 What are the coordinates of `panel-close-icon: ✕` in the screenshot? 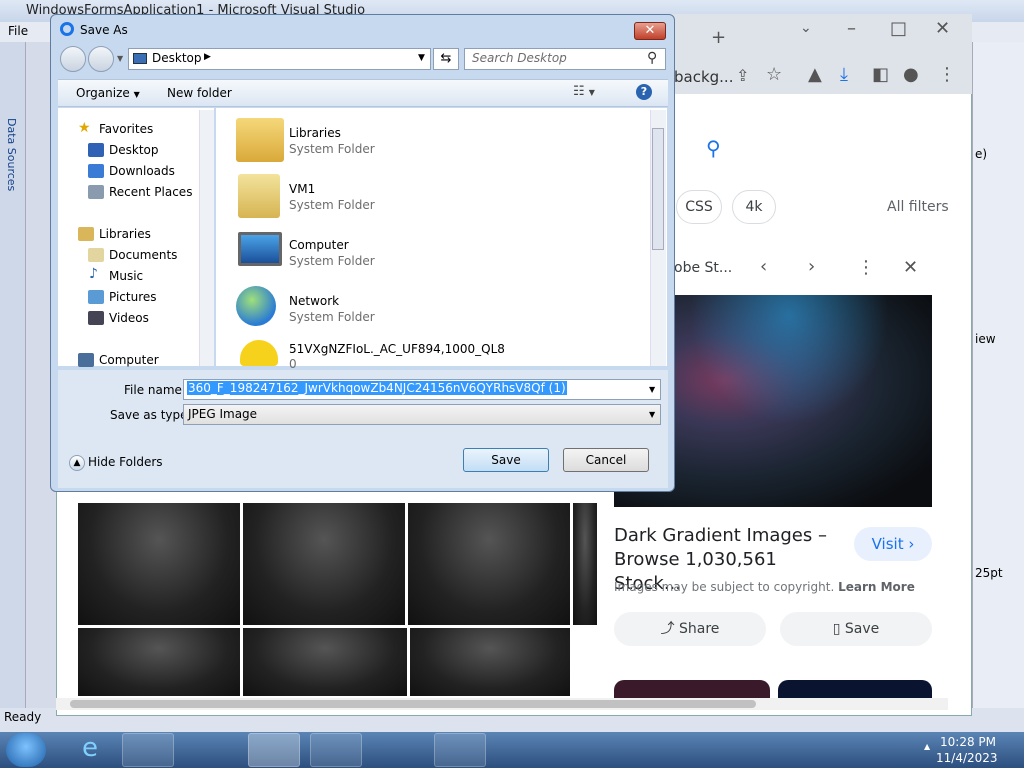 It's located at (910, 267).